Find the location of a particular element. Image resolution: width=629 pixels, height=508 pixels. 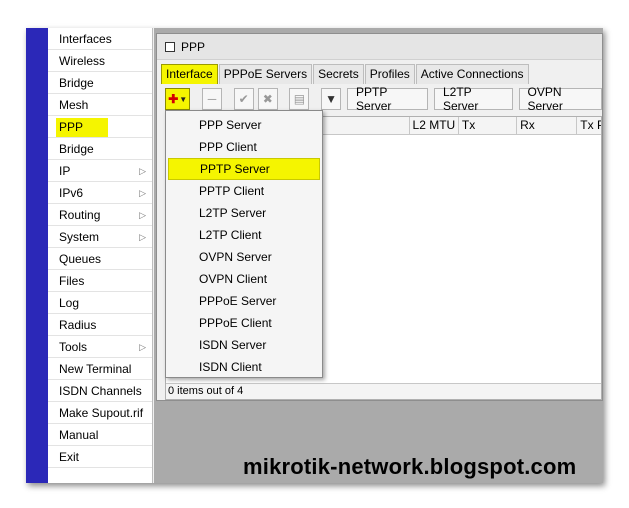

sidebar-item-mesh: Mesh is located at coordinates (100, 105).